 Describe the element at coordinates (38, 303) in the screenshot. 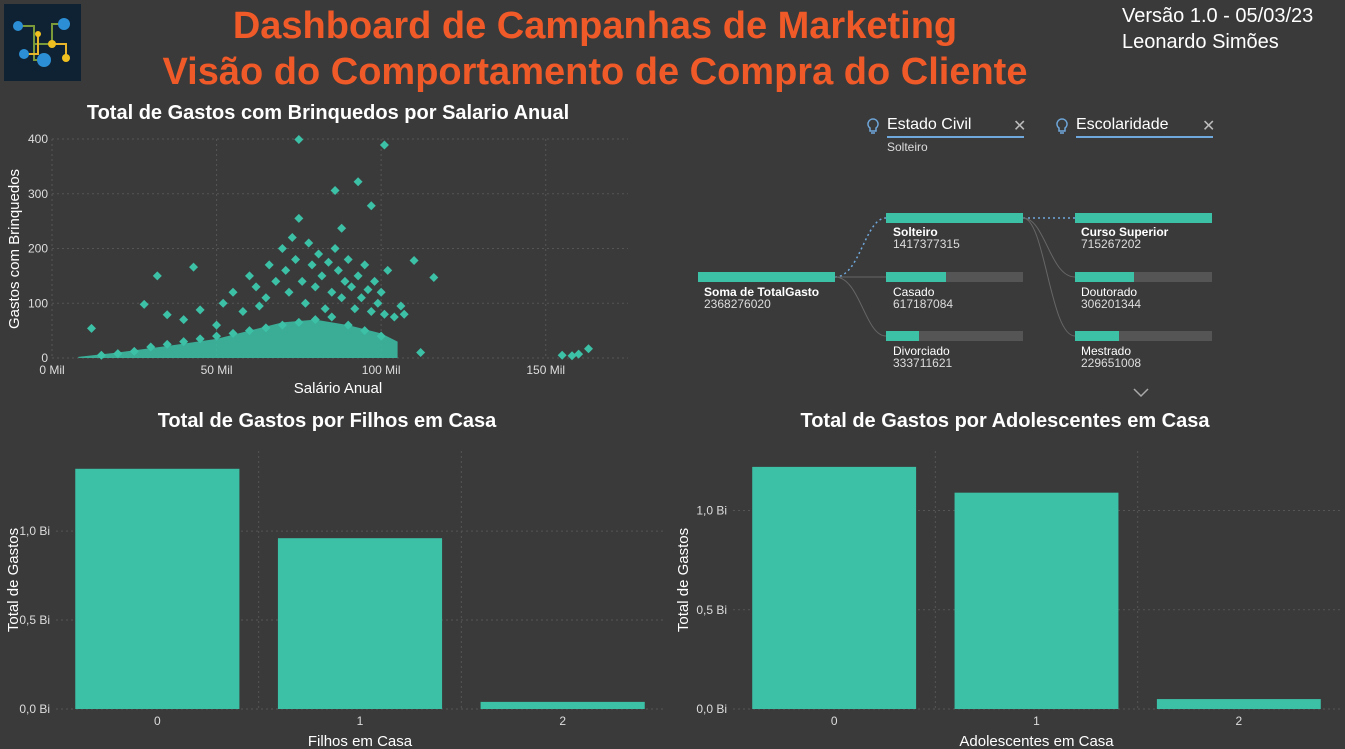

I see `y-tick-label: 100` at that location.